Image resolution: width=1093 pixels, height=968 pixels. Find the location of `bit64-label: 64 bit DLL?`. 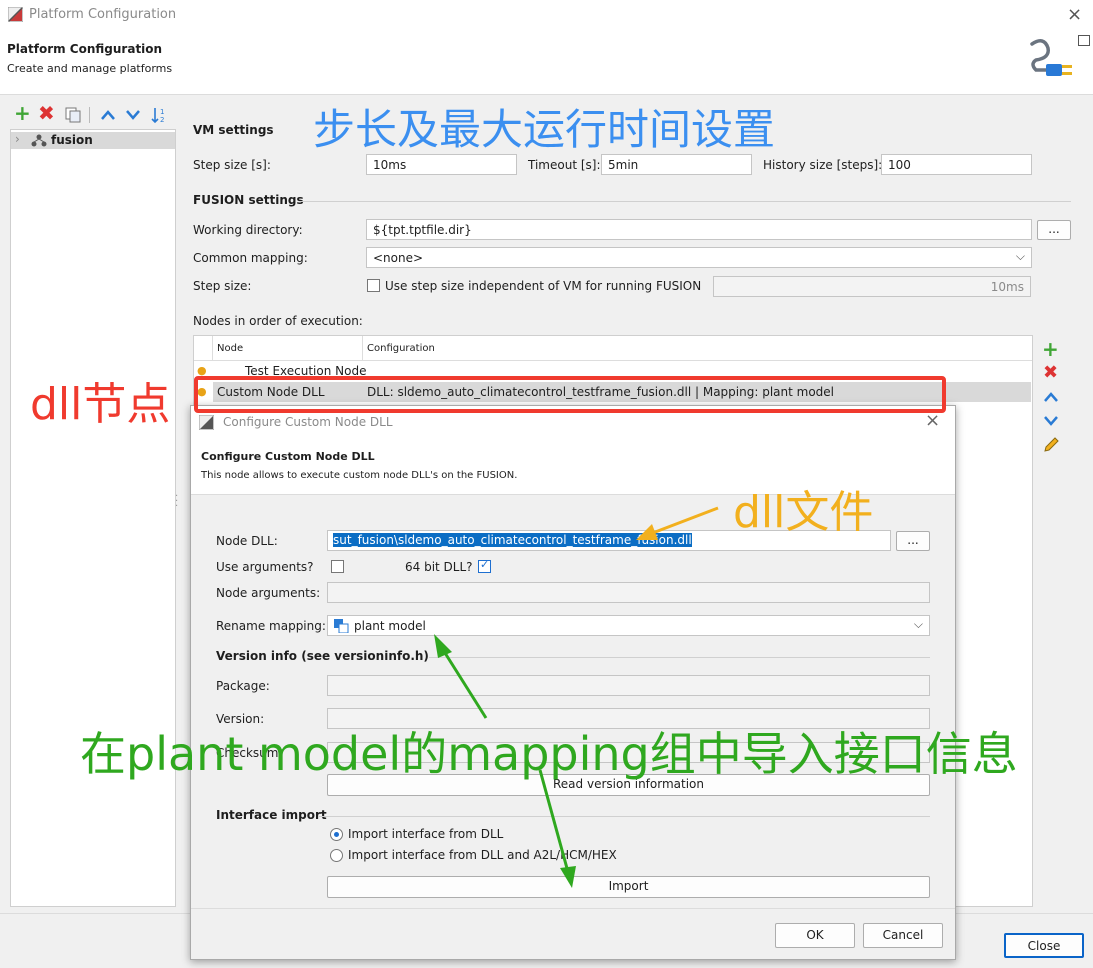

bit64-label: 64 bit DLL? is located at coordinates (439, 567).